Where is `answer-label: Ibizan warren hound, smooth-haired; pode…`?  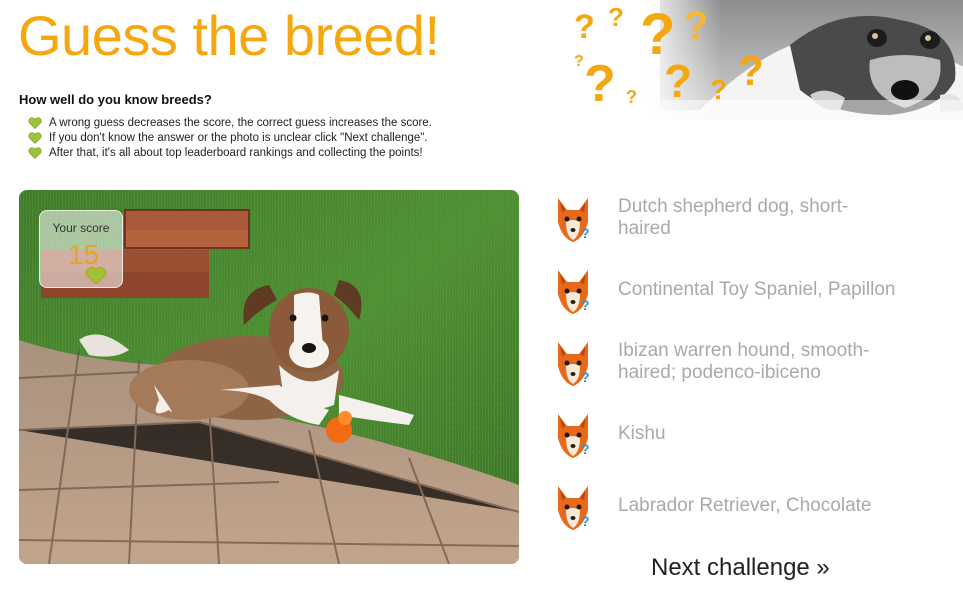
answer-label: Ibizan warren hound, smooth-haired; pode… is located at coordinates (744, 361).